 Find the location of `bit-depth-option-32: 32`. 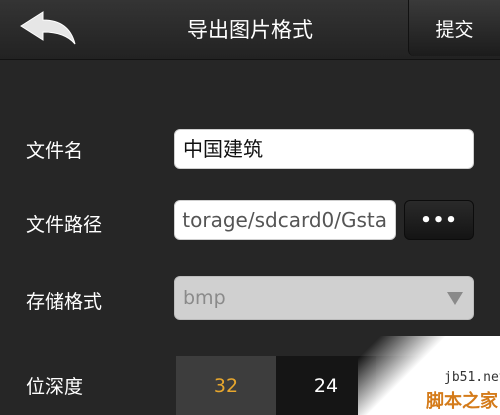

bit-depth-option-32: 32 is located at coordinates (226, 385).